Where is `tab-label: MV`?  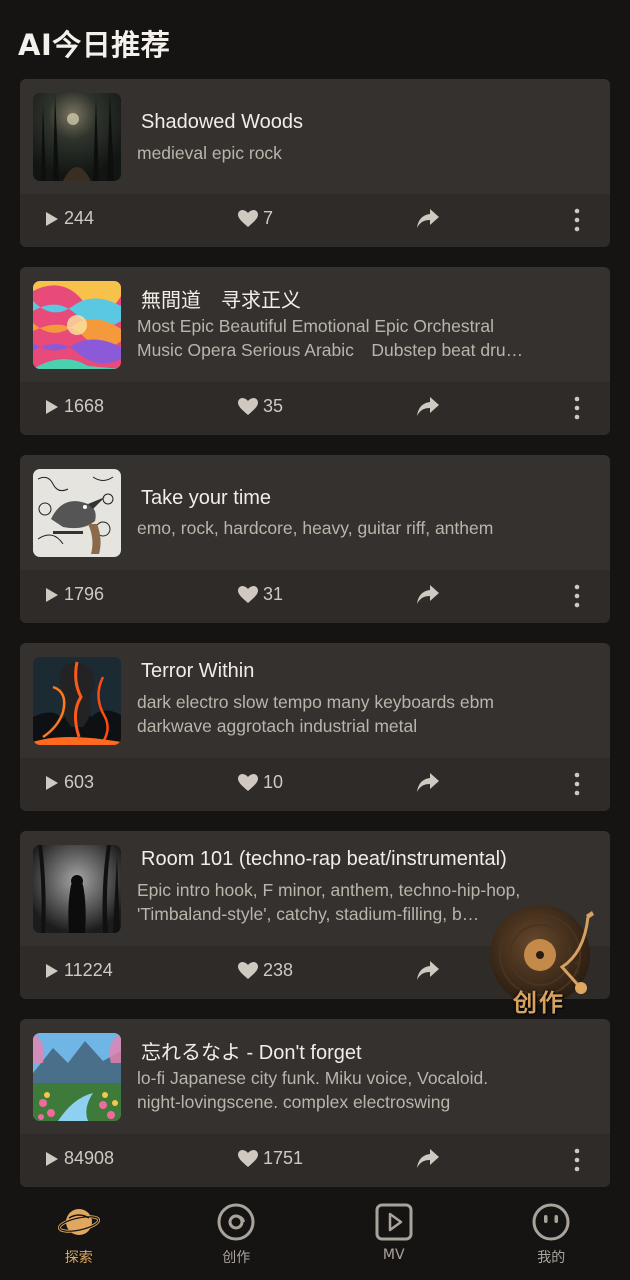
tab-label: MV is located at coordinates (393, 1255).